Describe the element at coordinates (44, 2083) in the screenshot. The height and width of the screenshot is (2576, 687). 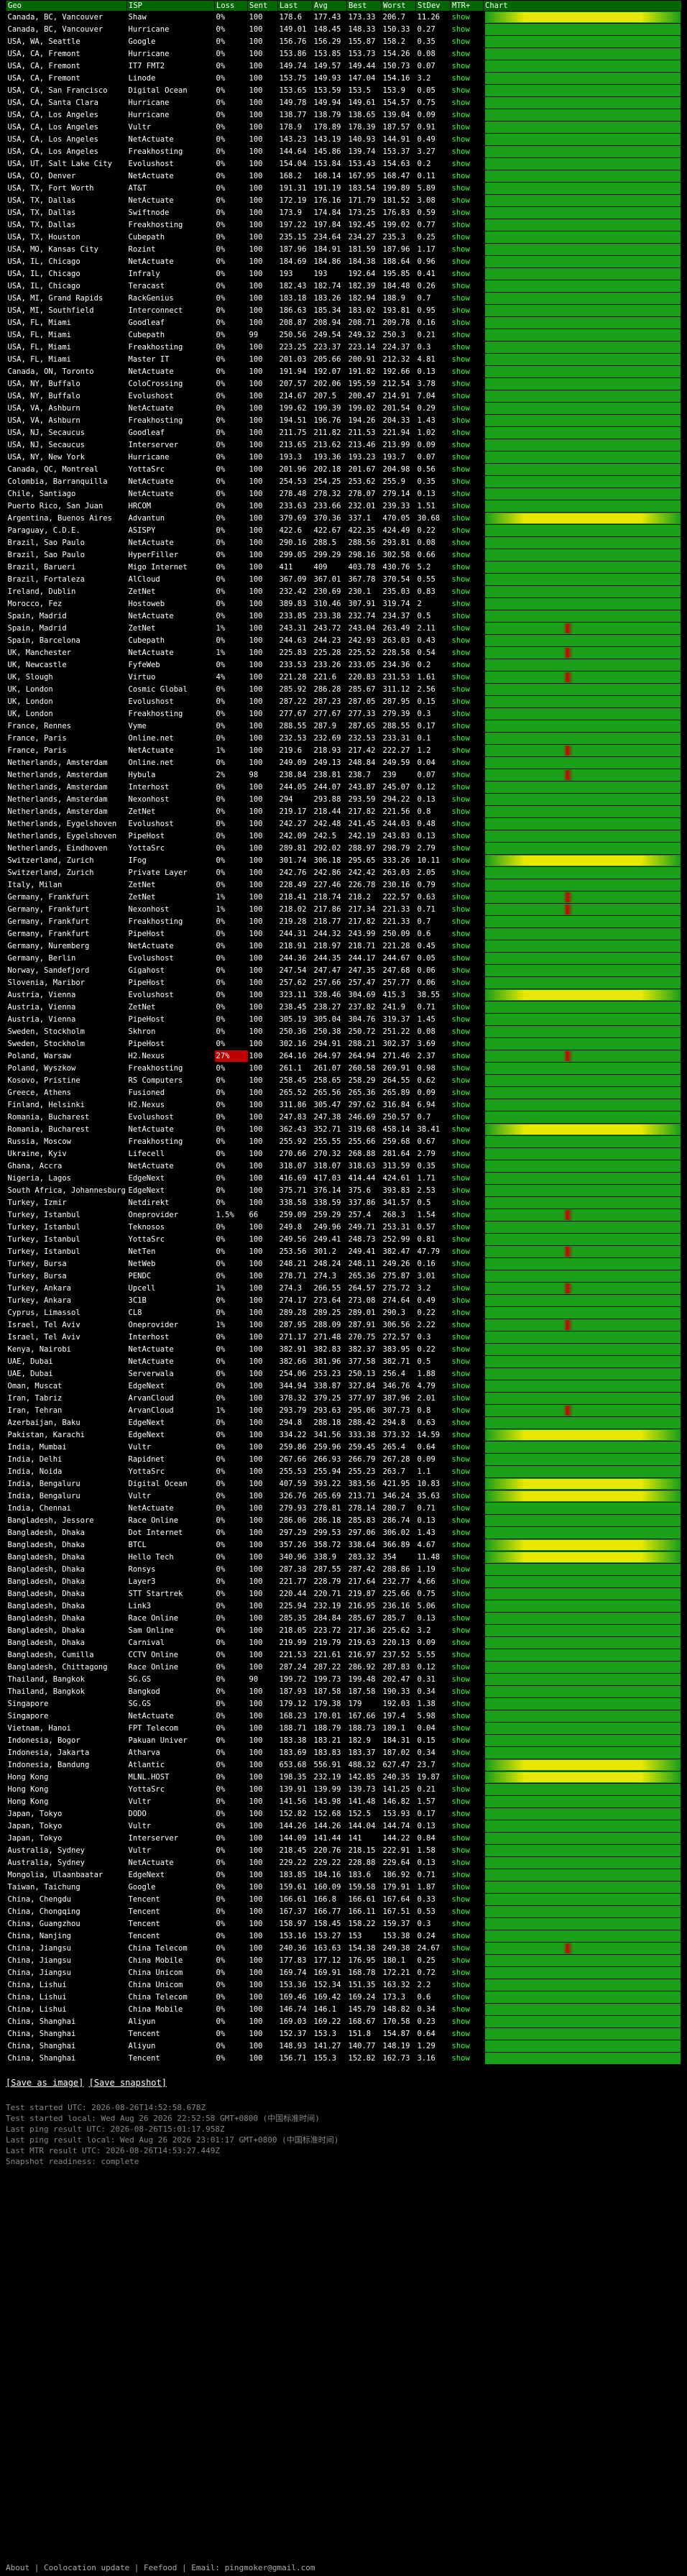
I see `save-image-link: [Save as image]` at that location.